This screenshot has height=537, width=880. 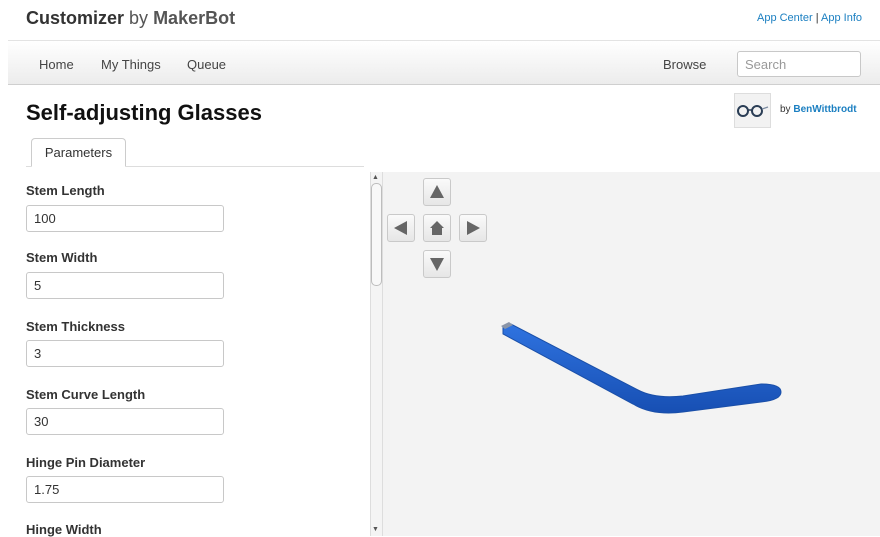 I want to click on glasses-stem-model, so click(x=641, y=368).